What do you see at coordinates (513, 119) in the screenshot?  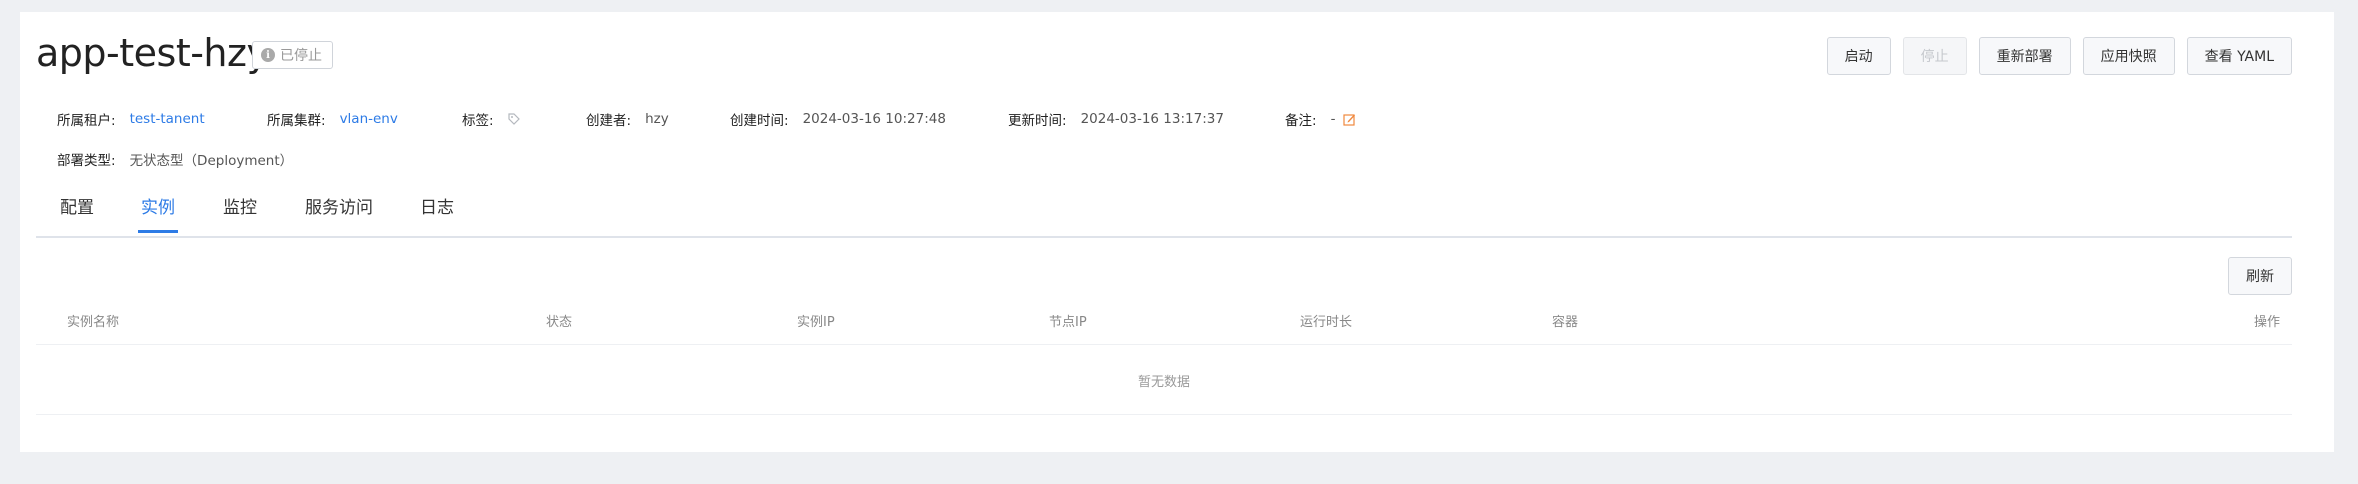 I see `tag-icon` at bounding box center [513, 119].